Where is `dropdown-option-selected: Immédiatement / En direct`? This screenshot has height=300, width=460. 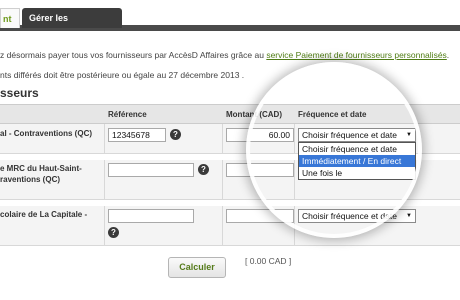 dropdown-option-selected: Immédiatement / En direct is located at coordinates (357, 161).